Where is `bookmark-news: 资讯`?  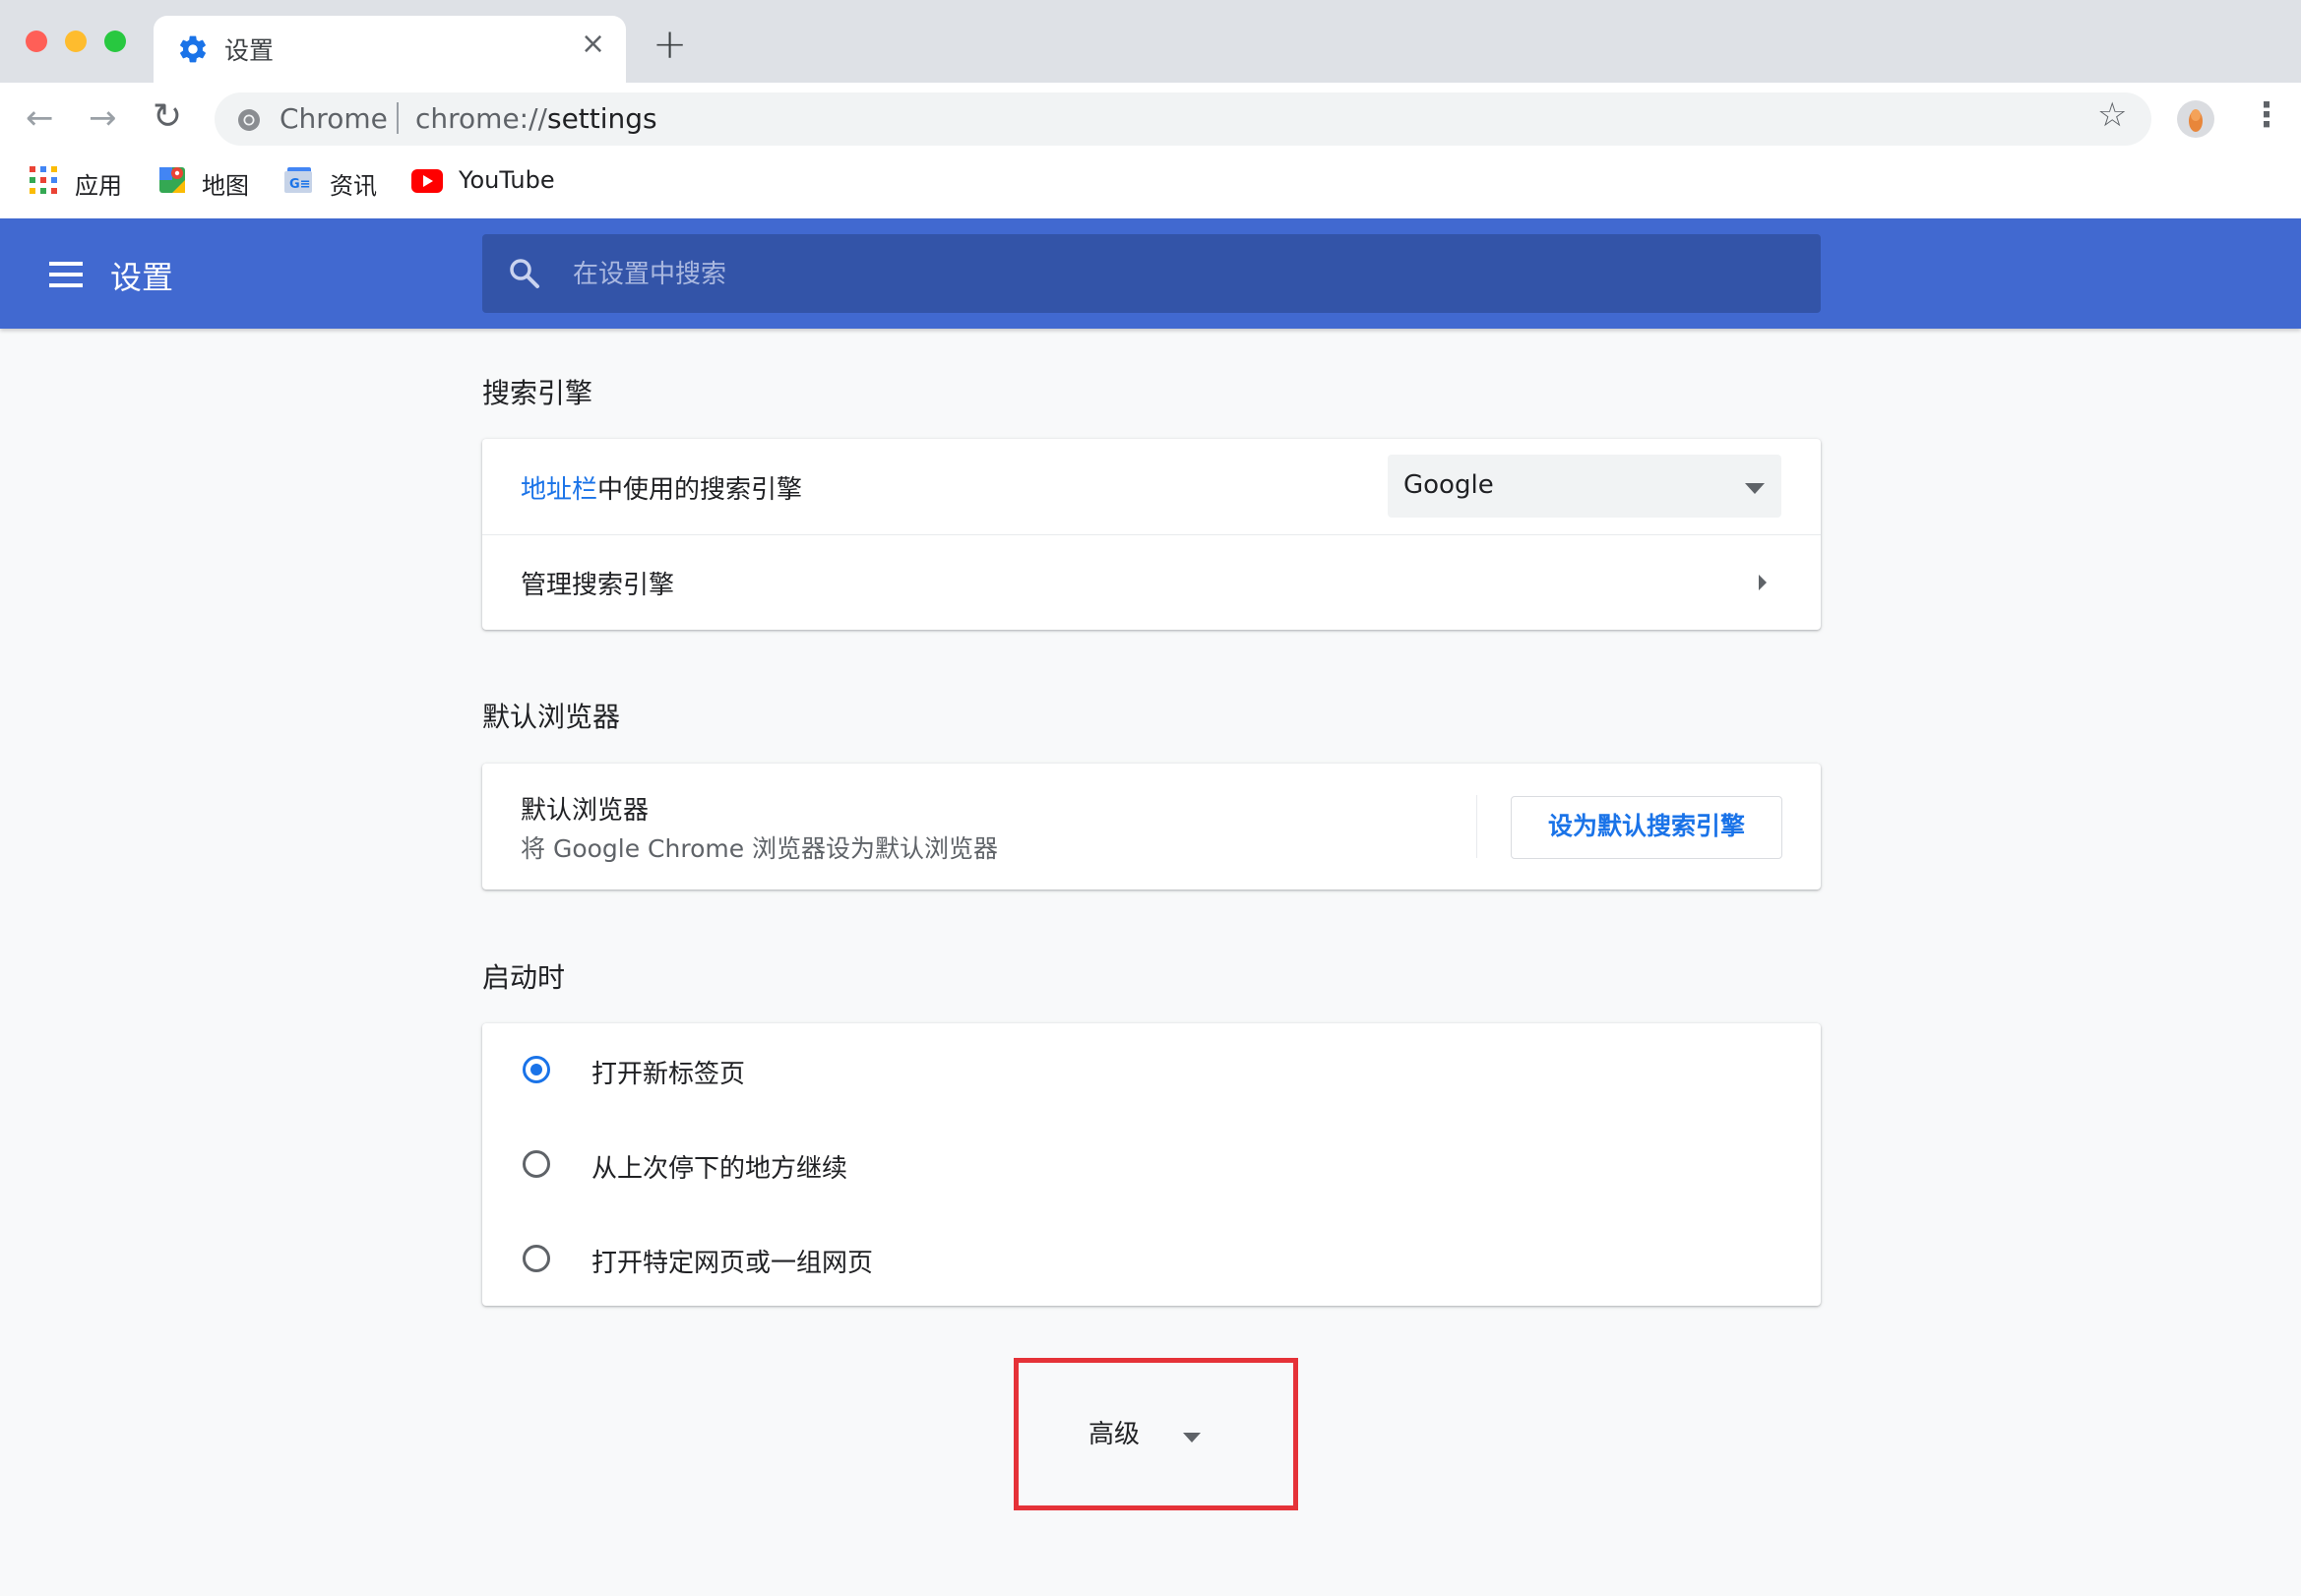 bookmark-news: 资讯 is located at coordinates (354, 183).